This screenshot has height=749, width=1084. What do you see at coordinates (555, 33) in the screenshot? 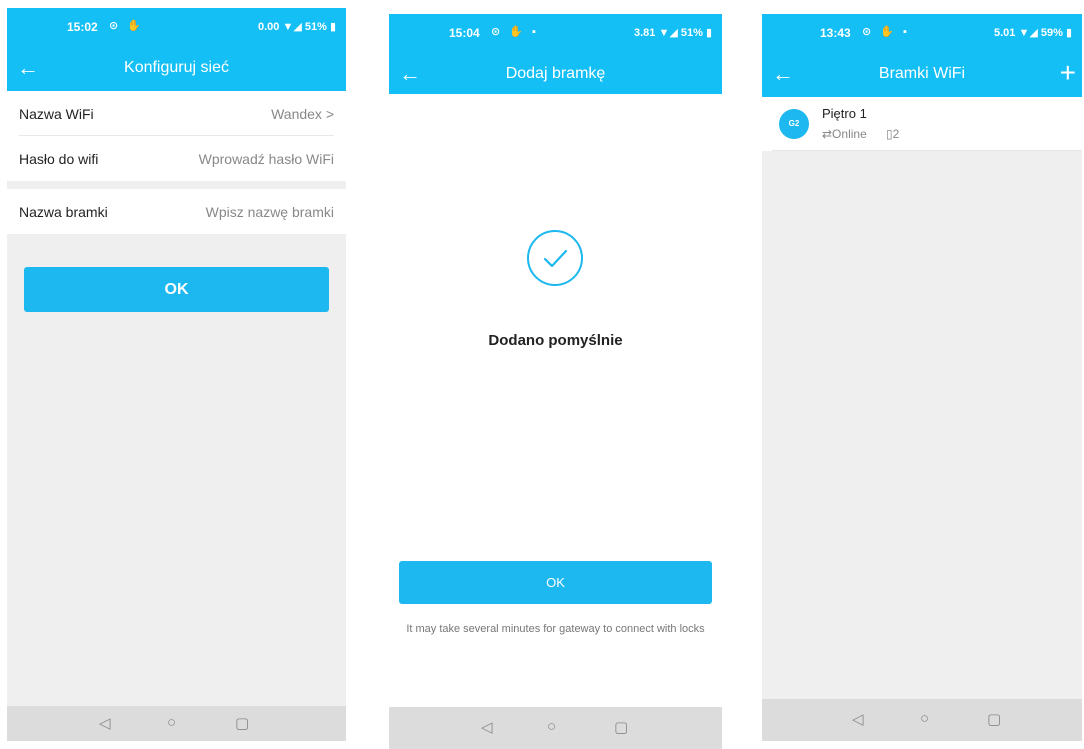
I see `status-bar: 15:04 ⊙ ✋ ▪ 3.81 ▼◢ 51% ▮` at bounding box center [555, 33].